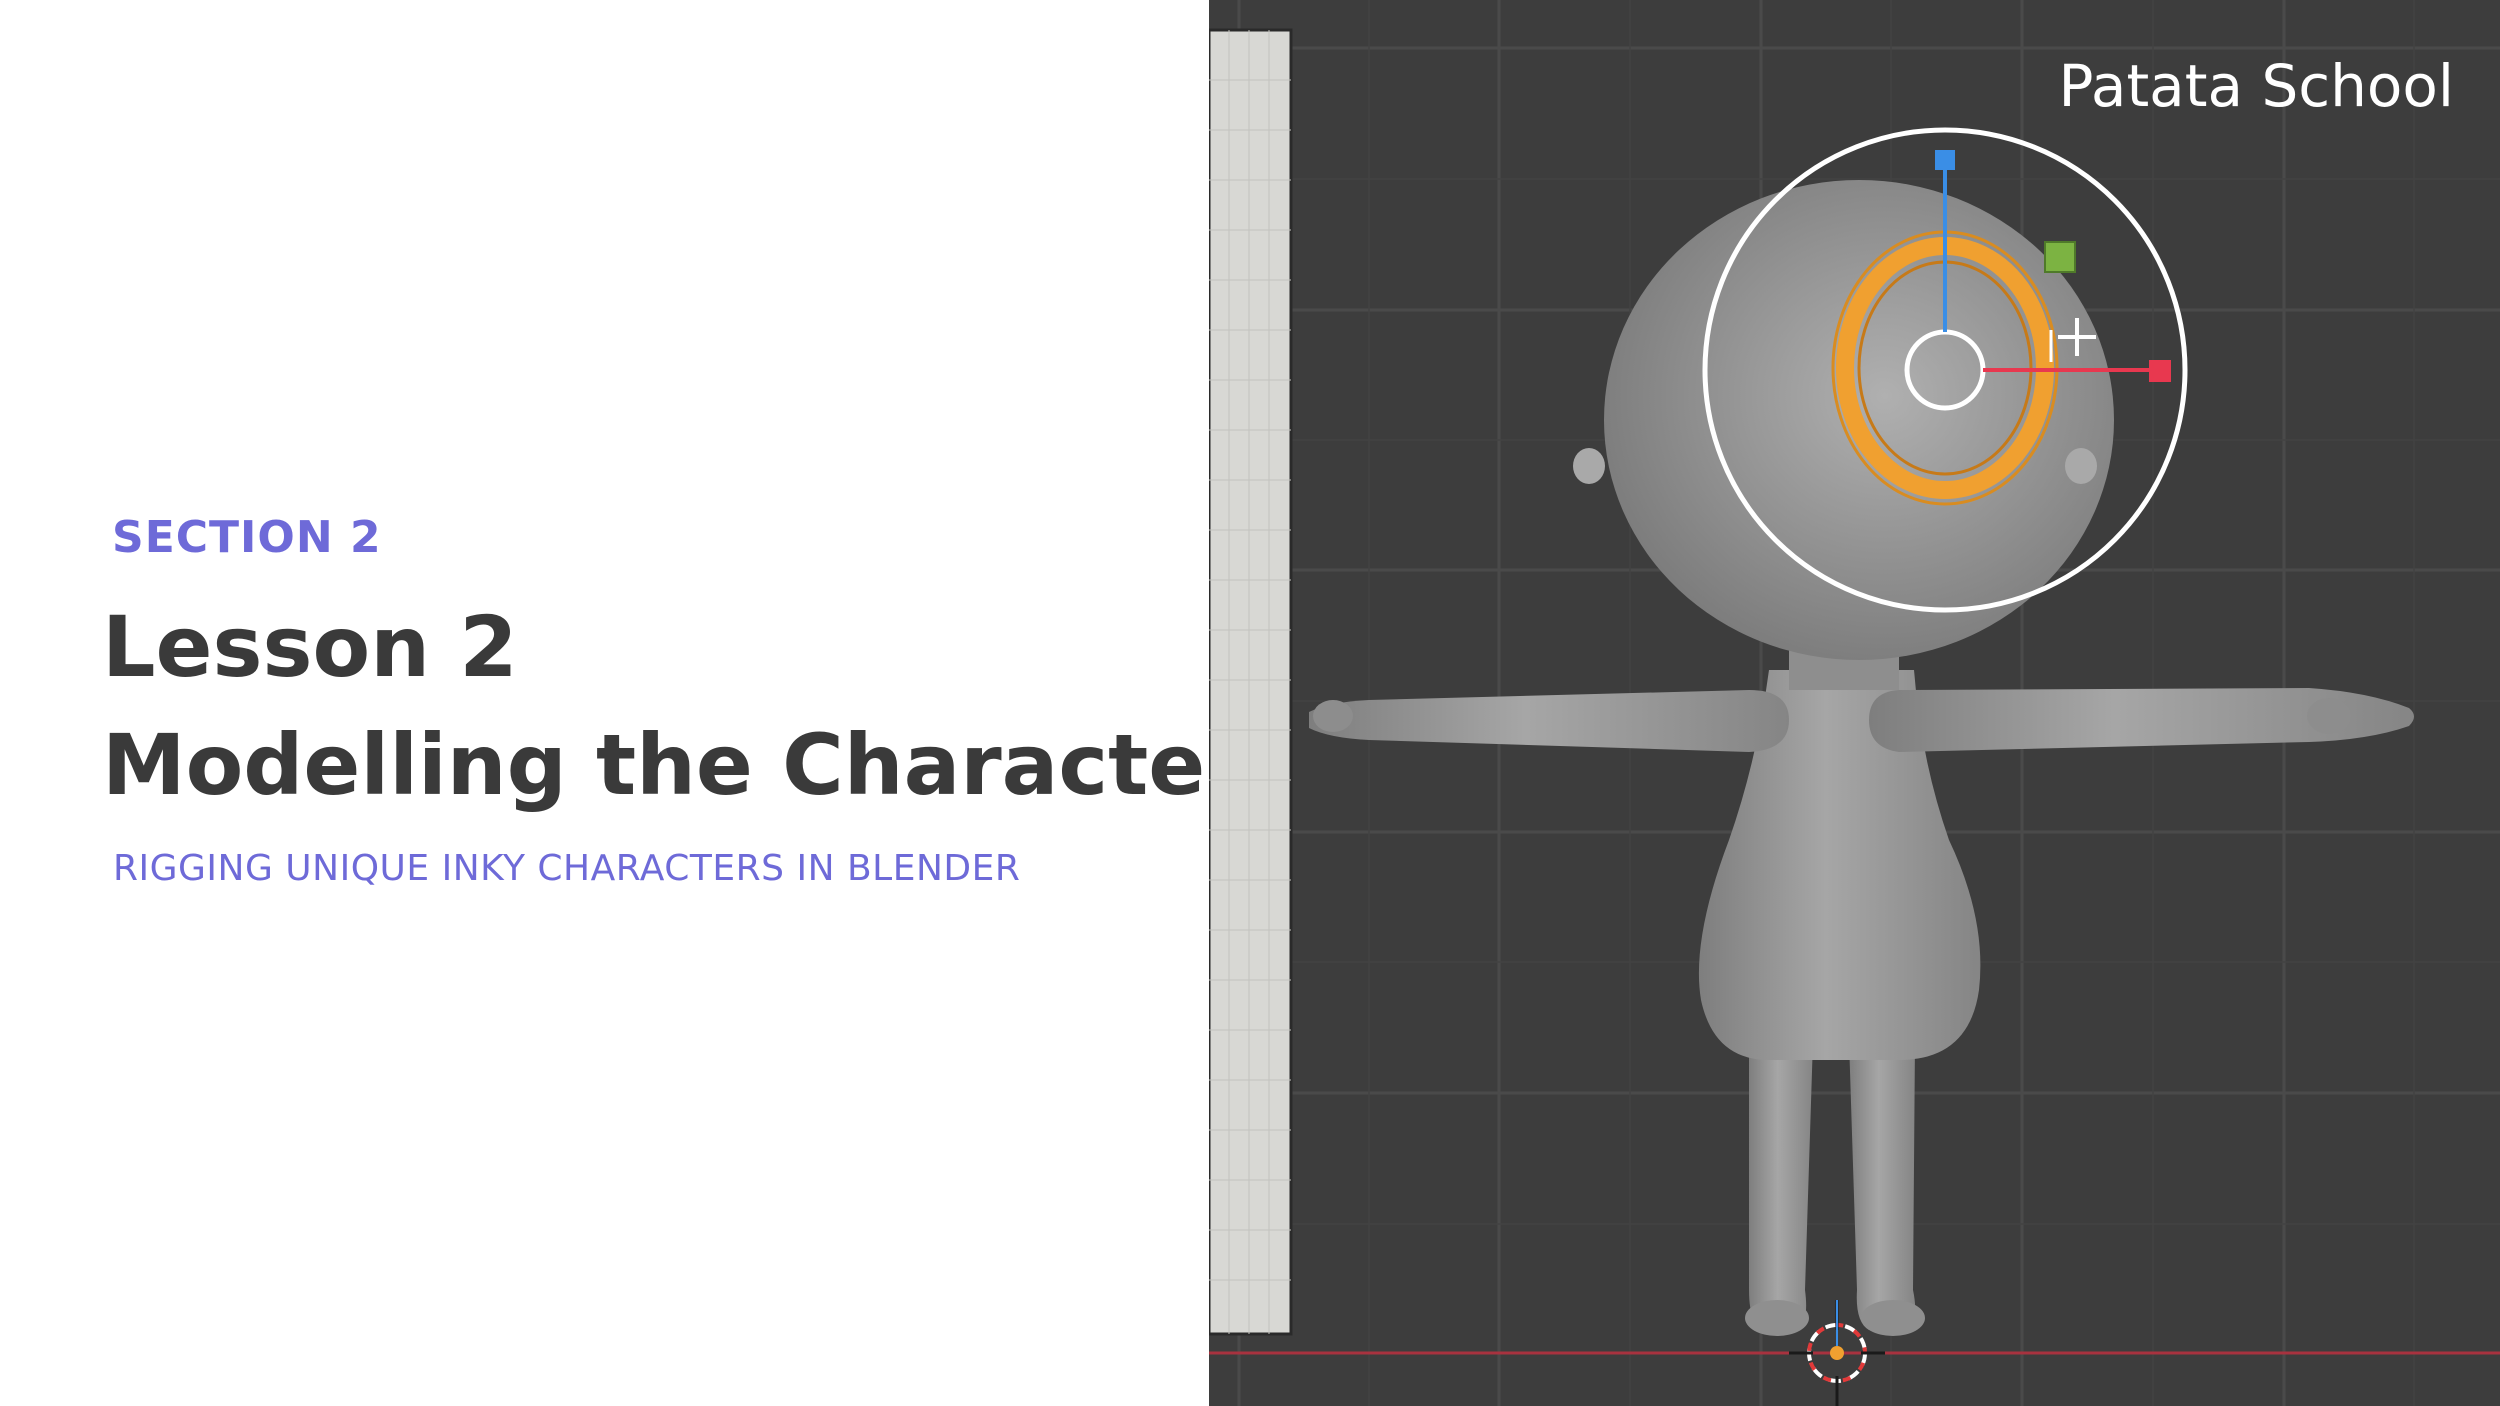  I want to click on gizmo-plane-handle, so click(2060, 257).